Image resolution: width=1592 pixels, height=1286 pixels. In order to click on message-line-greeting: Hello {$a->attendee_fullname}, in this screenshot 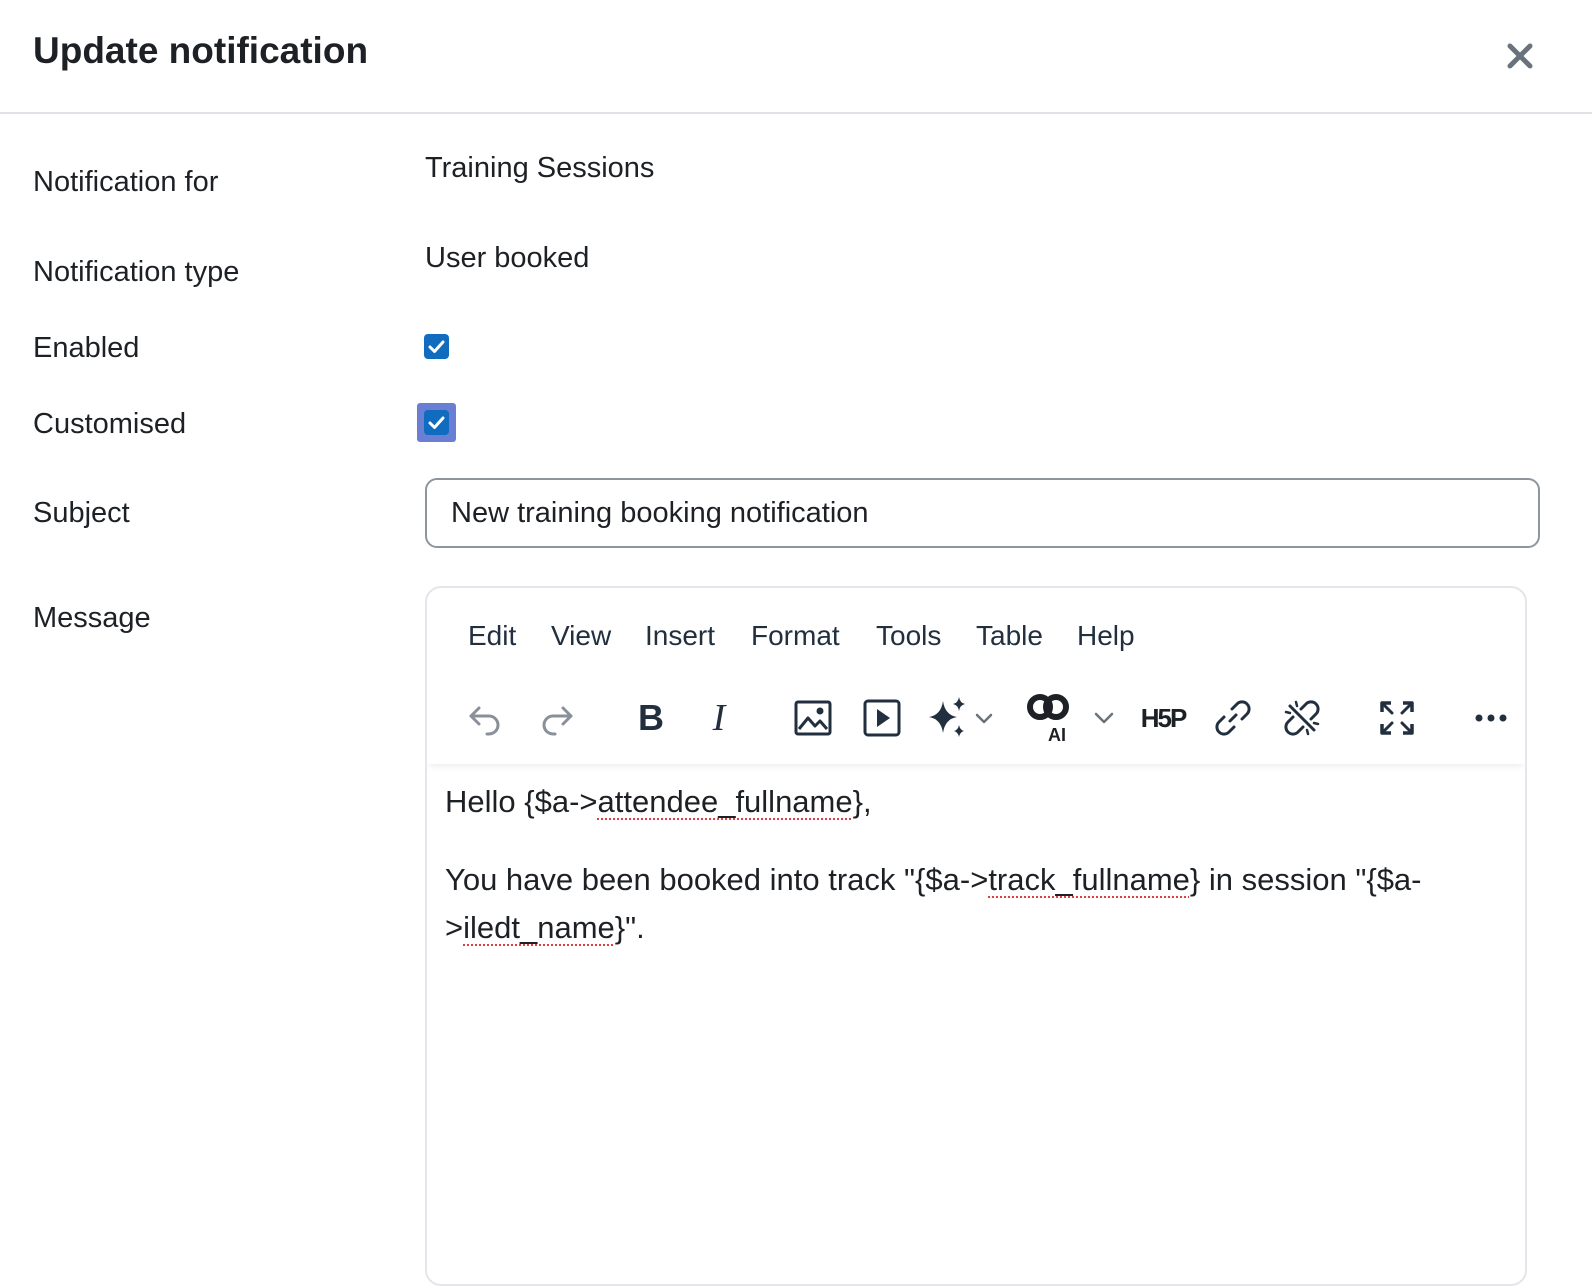, I will do `click(975, 802)`.